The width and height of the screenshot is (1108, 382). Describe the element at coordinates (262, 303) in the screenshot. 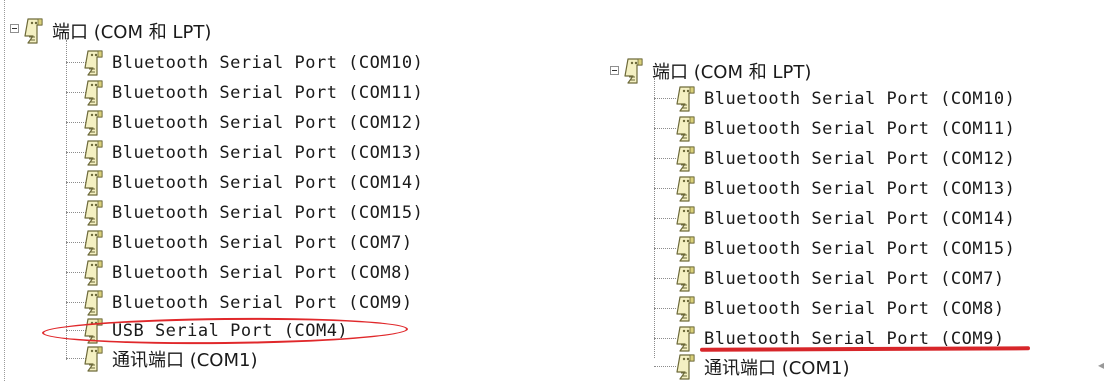

I see `device-label: Bluetooth Serial Port (COM9)` at that location.